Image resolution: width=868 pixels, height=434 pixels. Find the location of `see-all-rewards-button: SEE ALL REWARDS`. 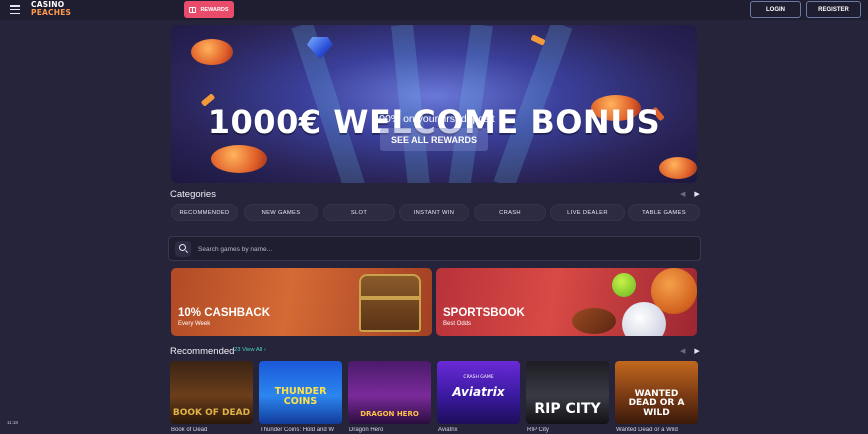

see-all-rewards-button: SEE ALL REWARDS is located at coordinates (434, 139).